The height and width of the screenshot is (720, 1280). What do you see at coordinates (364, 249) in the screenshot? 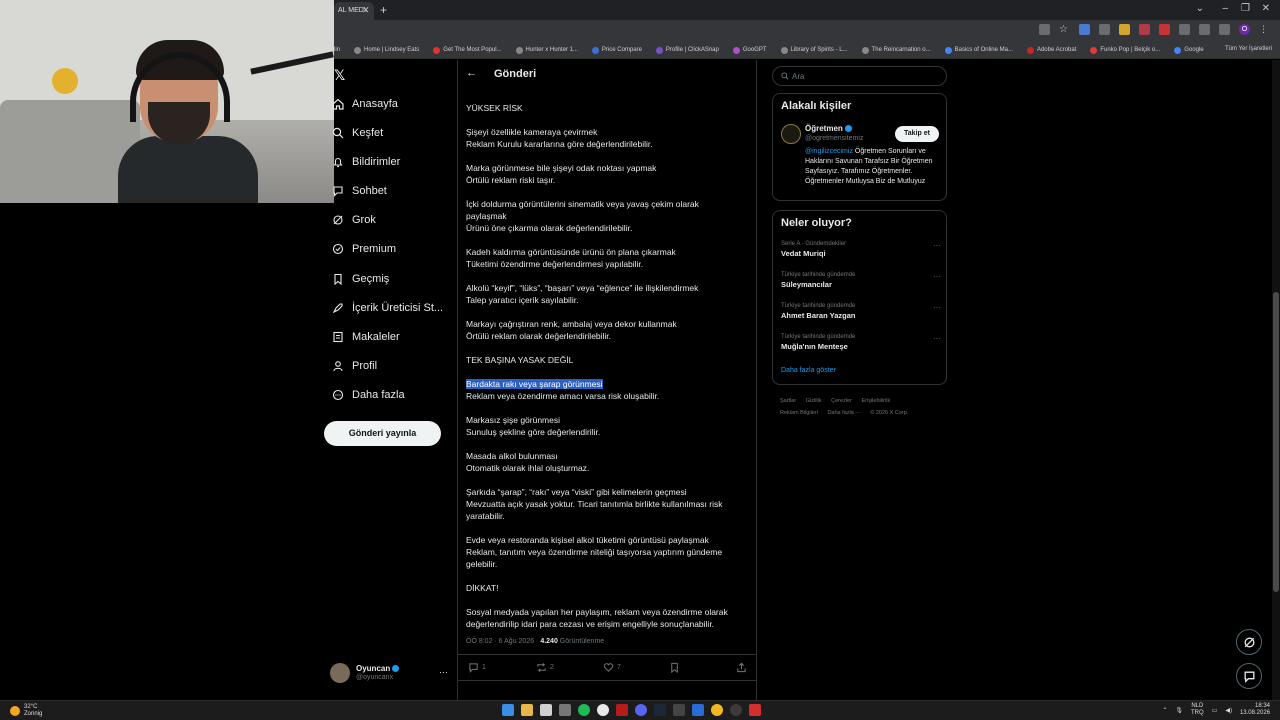
I see `nav-item-premium: Premium` at bounding box center [364, 249].